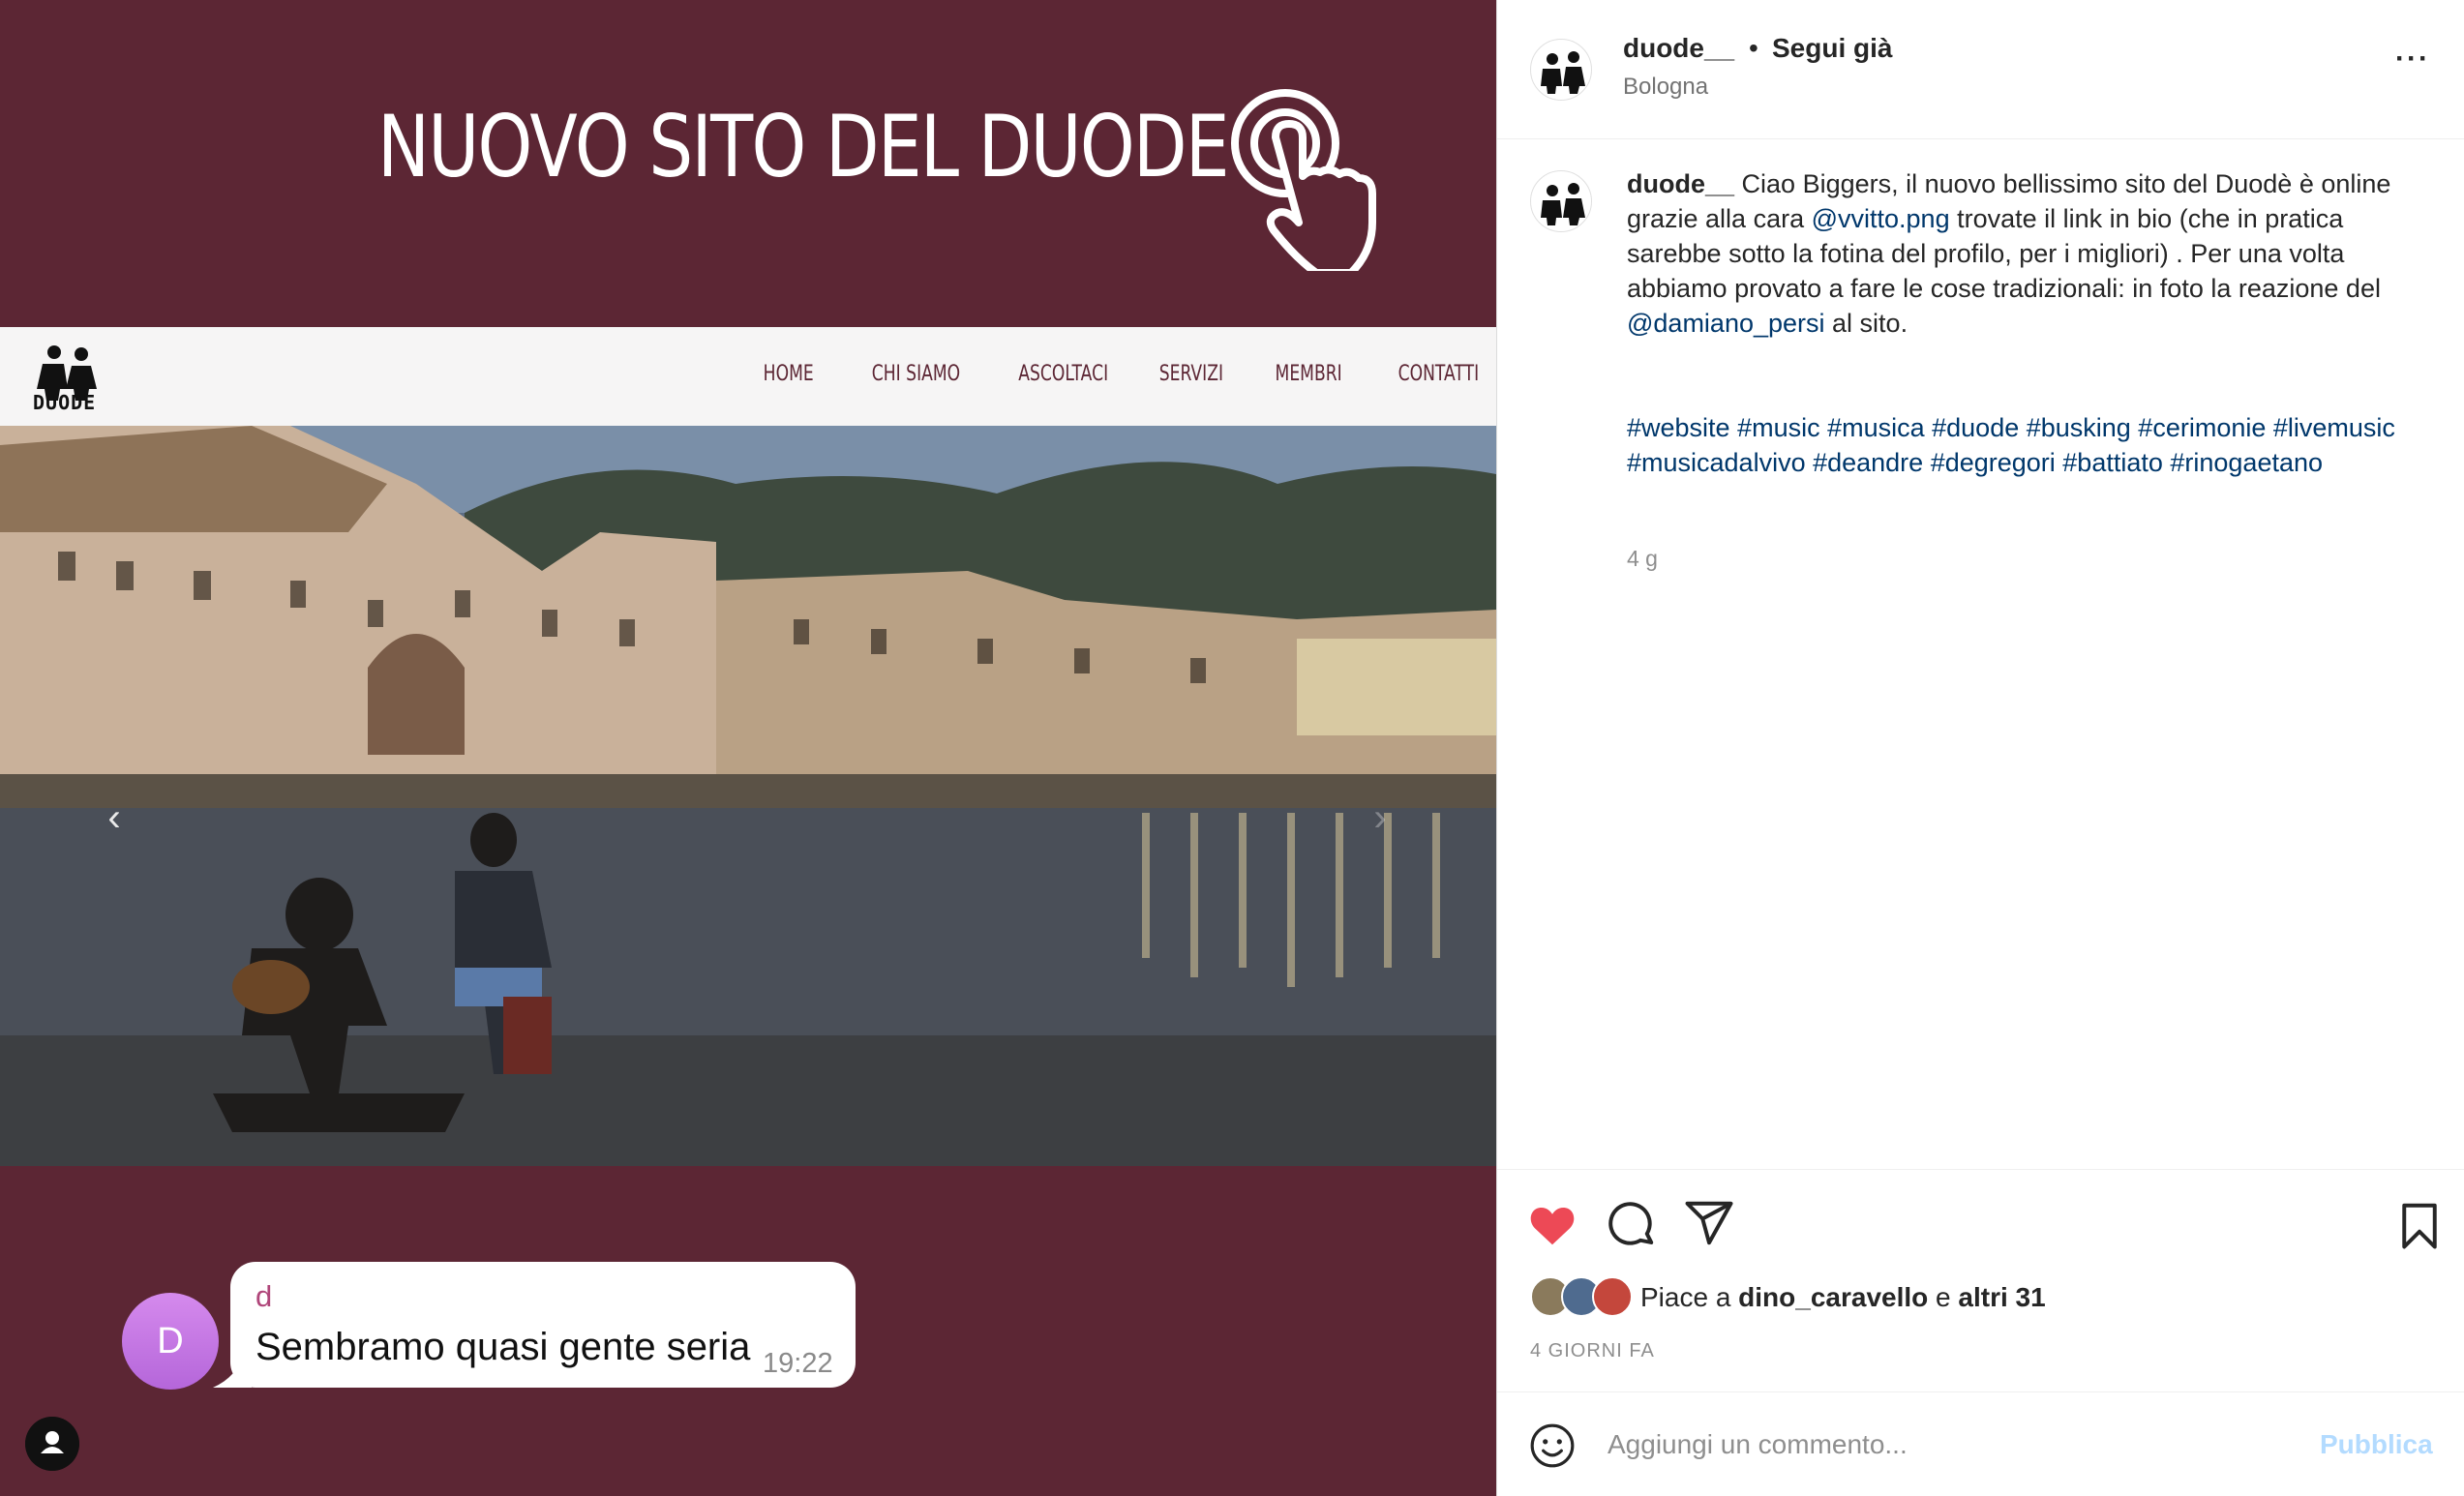  I want to click on author-avatar, so click(1561, 70).